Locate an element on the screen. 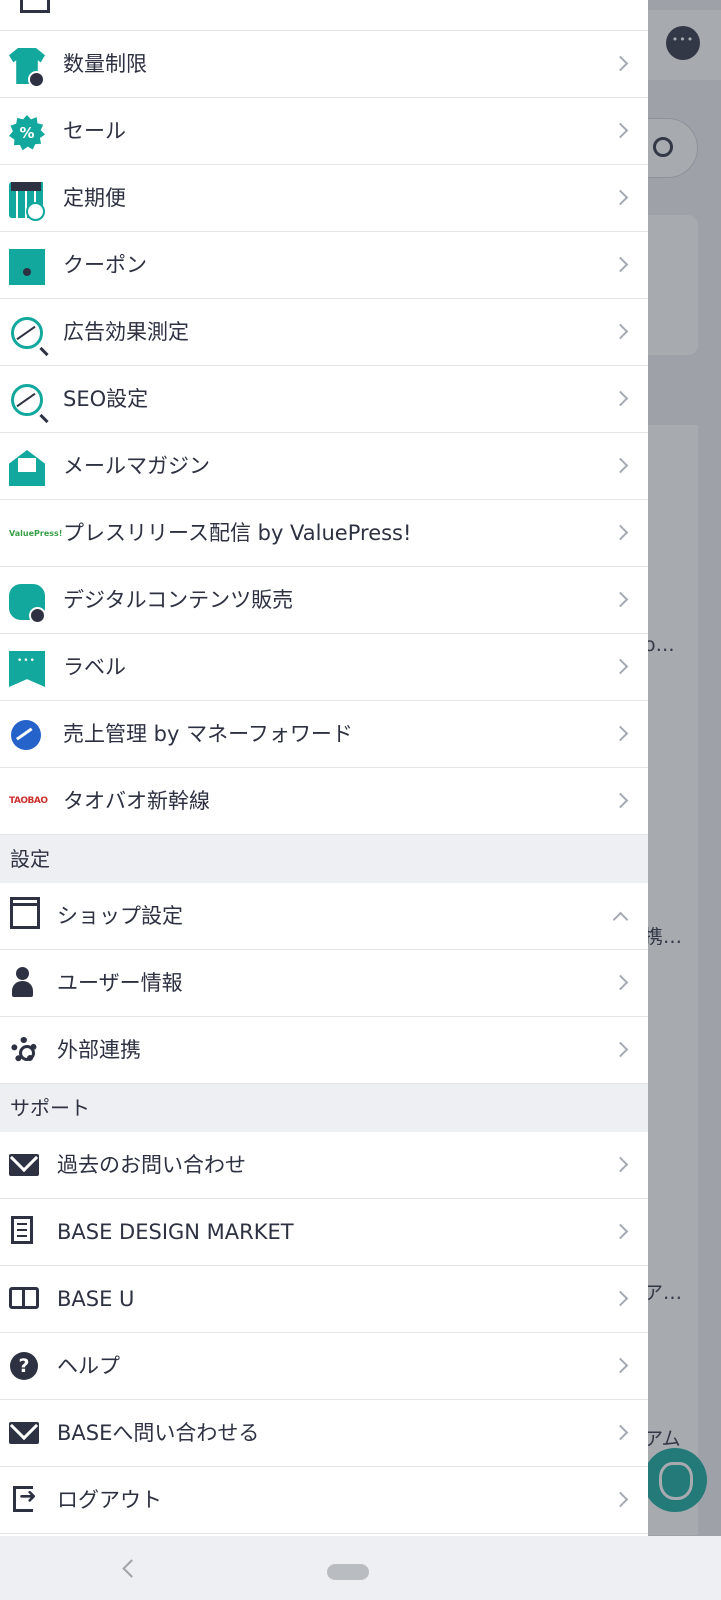  menu-item-label: BASEへ問い合わせる is located at coordinates (158, 1433).